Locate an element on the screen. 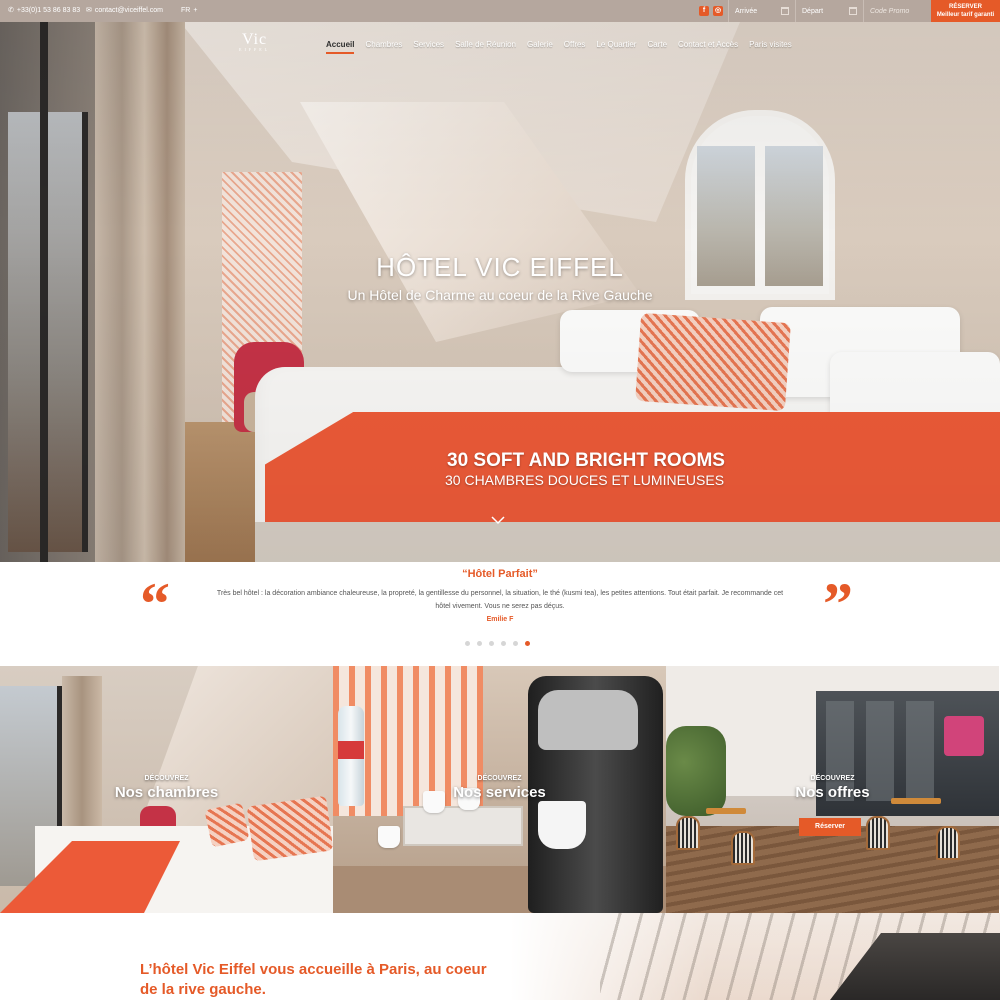  reserve-sublabel: Meilleur tarif garanti is located at coordinates (965, 15).